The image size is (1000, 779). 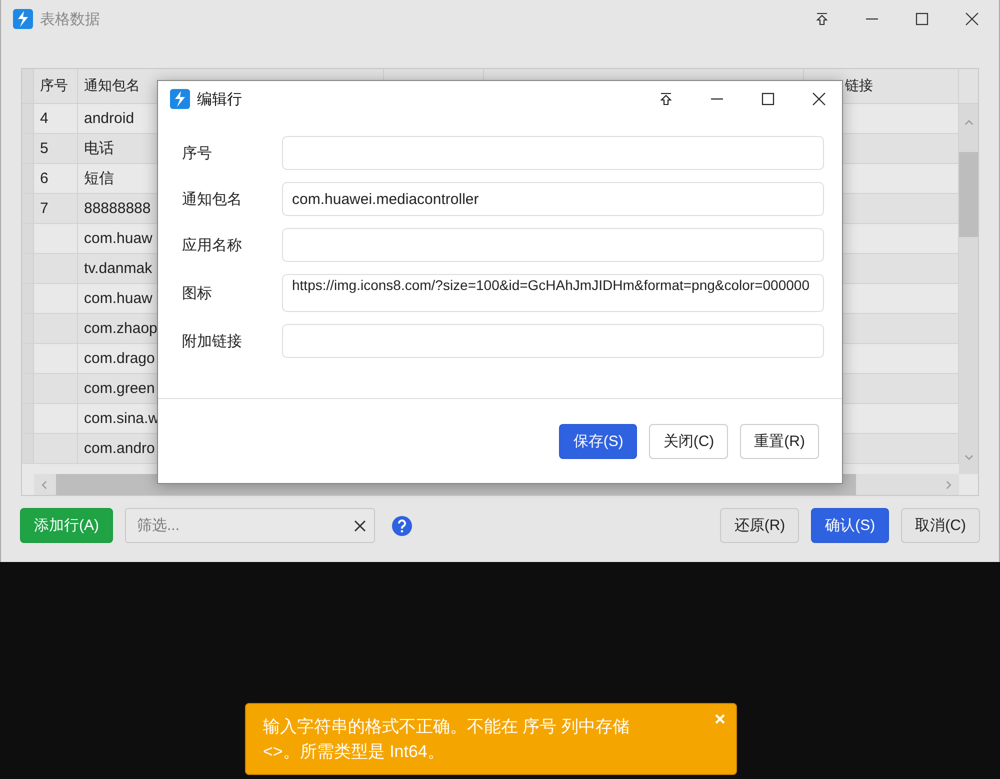 What do you see at coordinates (99, 148) in the screenshot?
I see `table-cell: 电话` at bounding box center [99, 148].